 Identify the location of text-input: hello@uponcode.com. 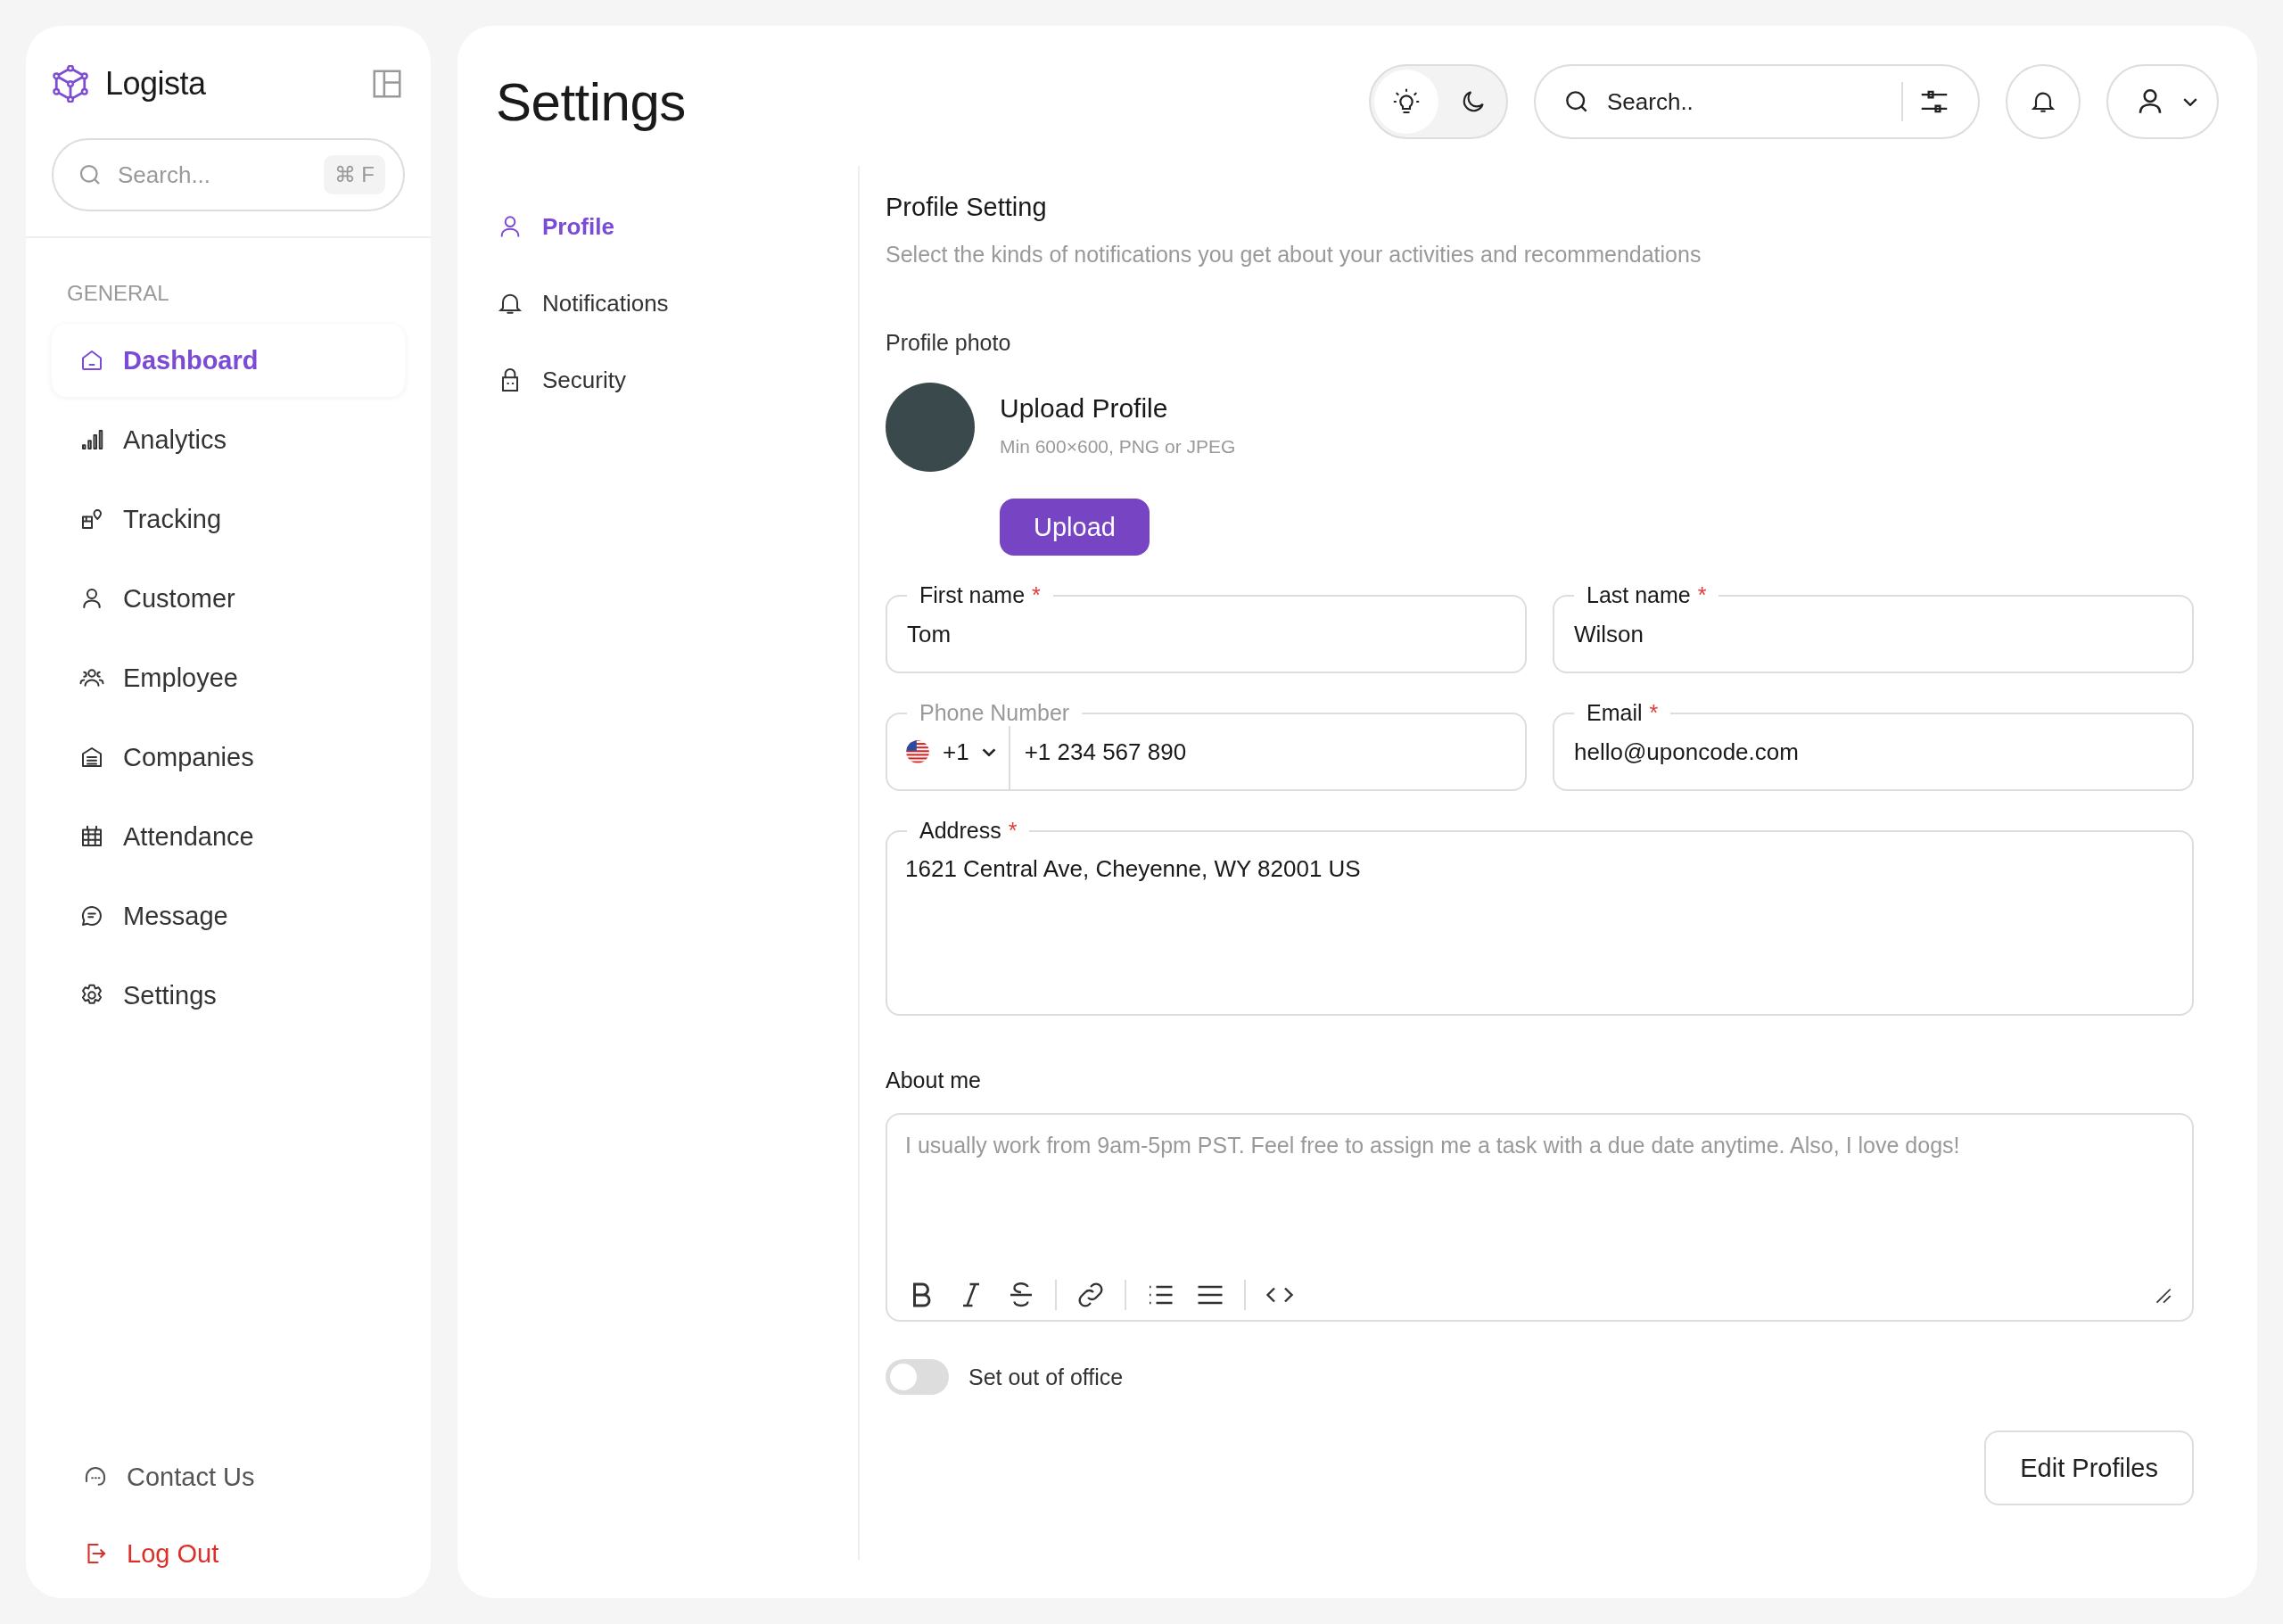
(1873, 752).